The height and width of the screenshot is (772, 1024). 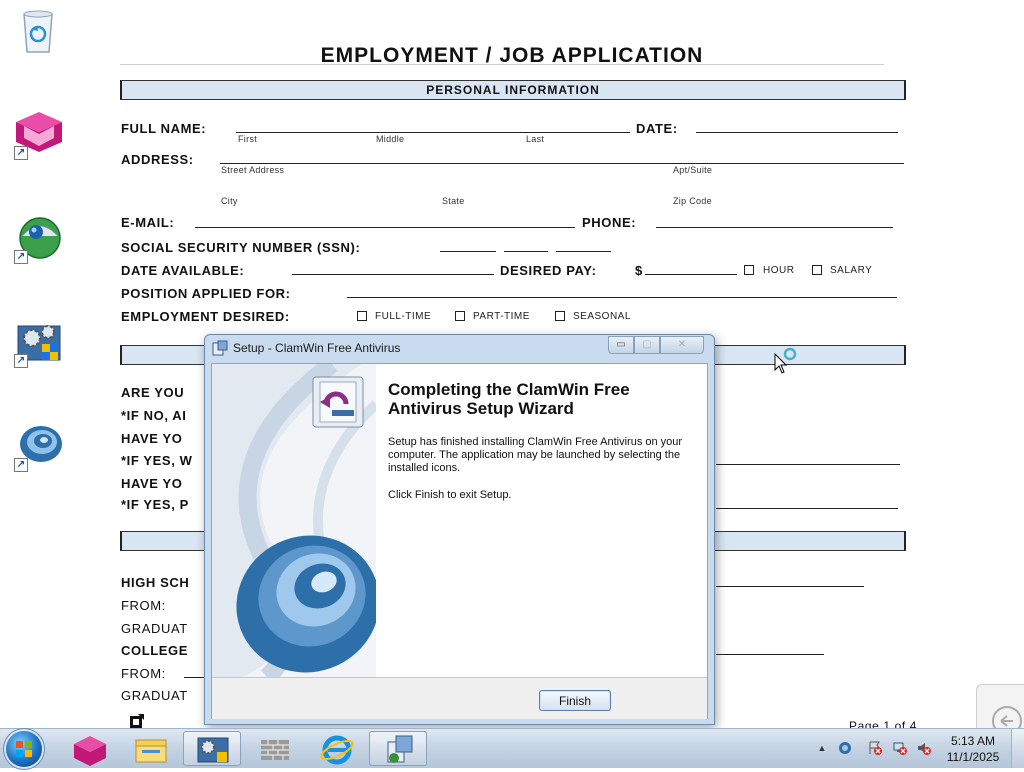 I want to click on label-desired-pay: DESIRED PAY:, so click(x=548, y=270).